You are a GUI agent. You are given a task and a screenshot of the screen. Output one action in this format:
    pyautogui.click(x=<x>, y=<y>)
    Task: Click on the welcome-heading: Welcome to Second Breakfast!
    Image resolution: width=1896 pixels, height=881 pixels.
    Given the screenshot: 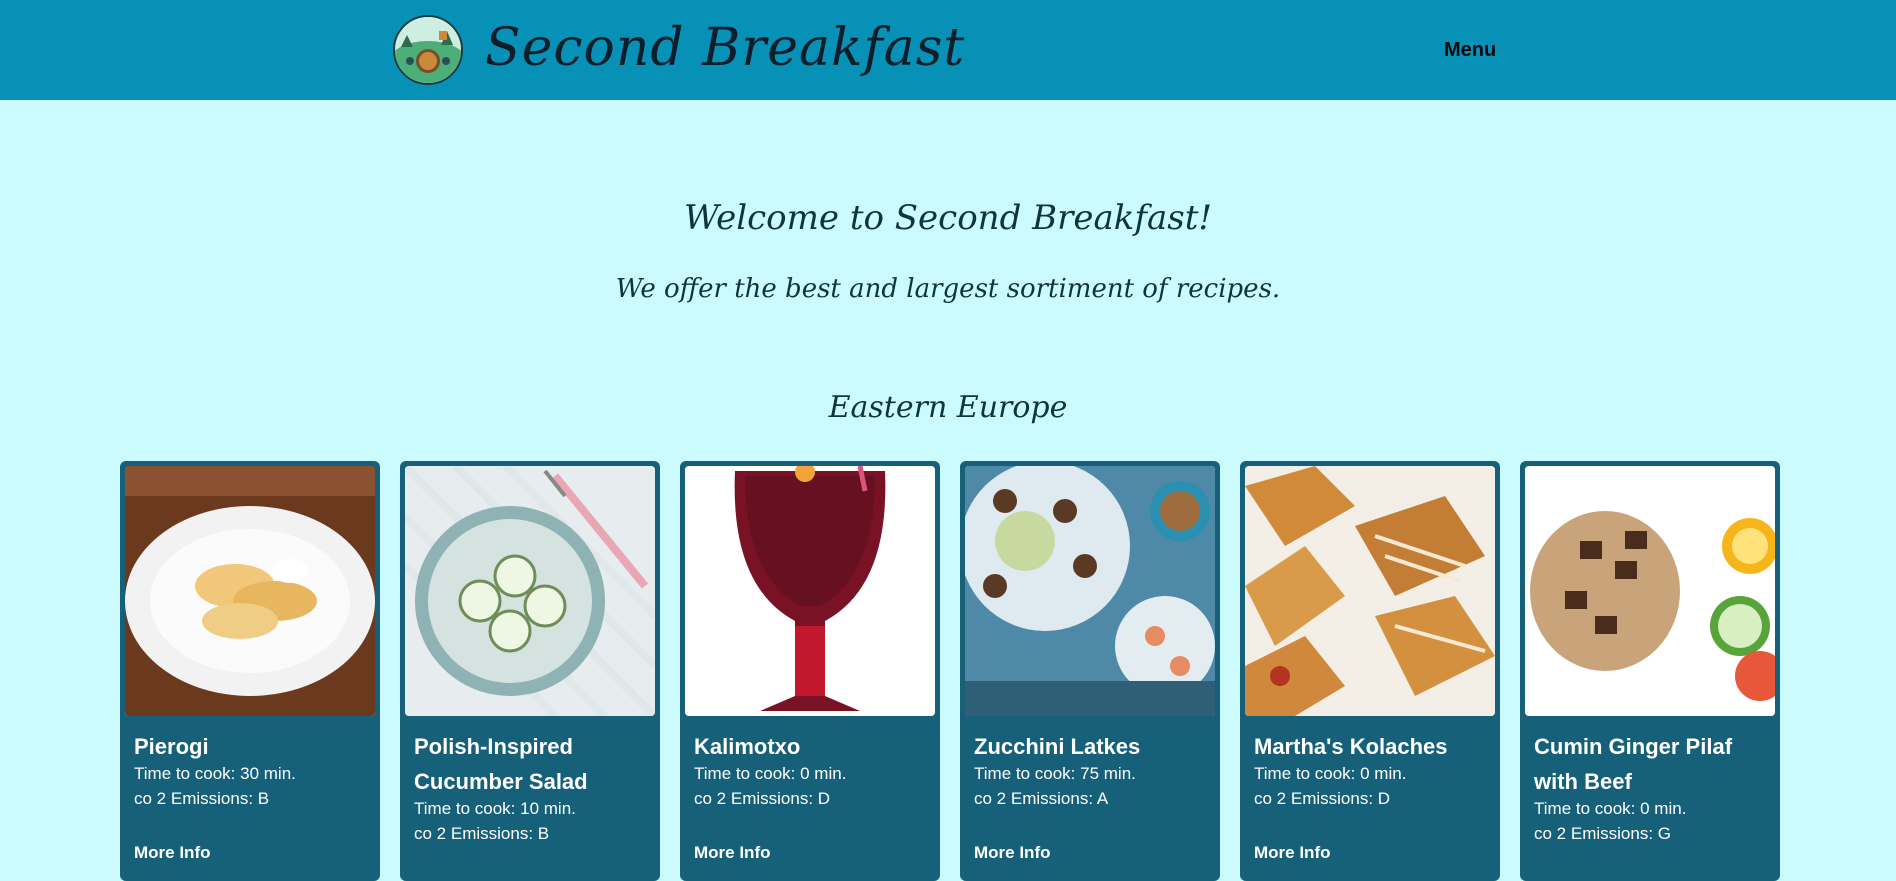 What is the action you would take?
    pyautogui.click(x=948, y=218)
    